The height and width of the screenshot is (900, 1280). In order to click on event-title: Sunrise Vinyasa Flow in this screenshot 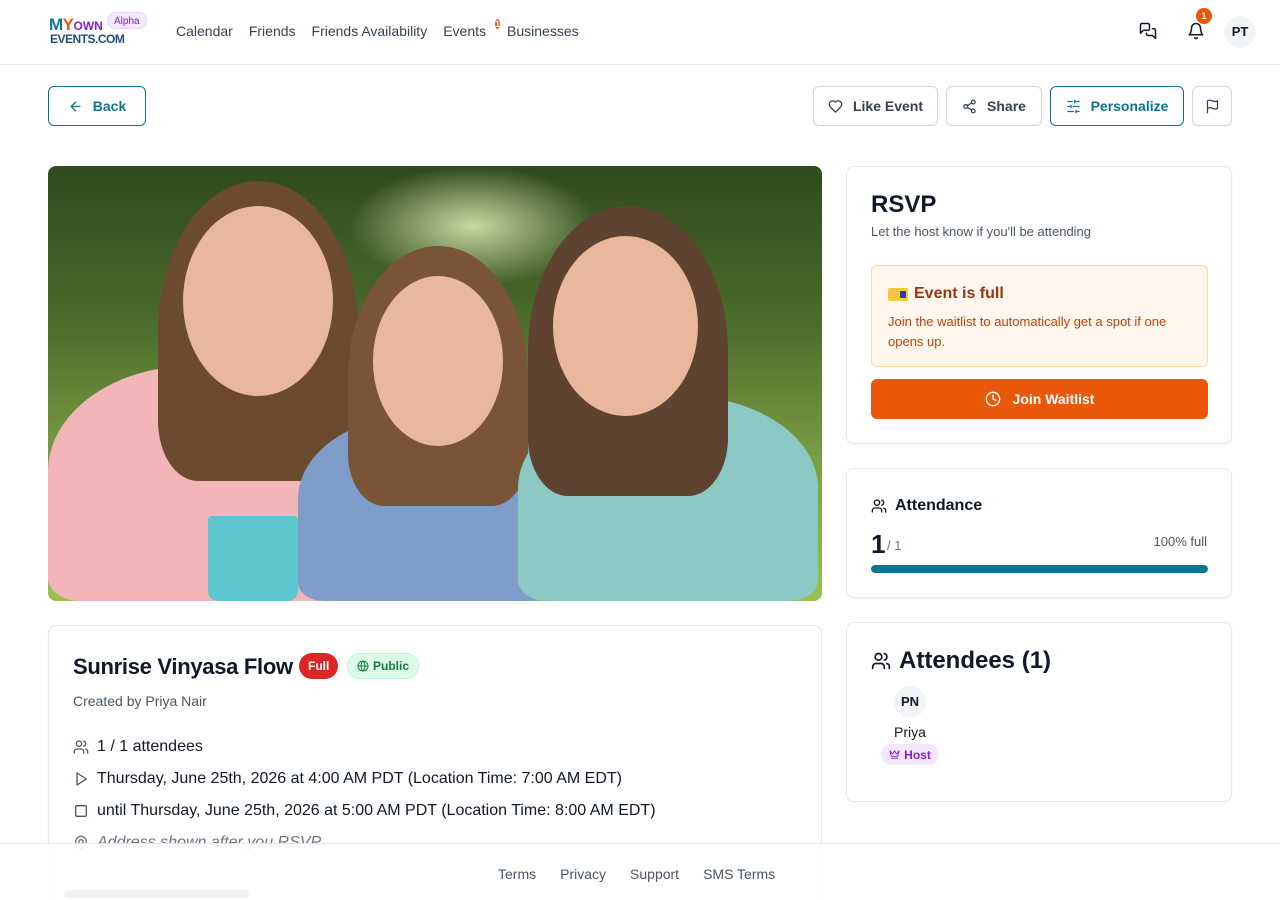, I will do `click(183, 666)`.